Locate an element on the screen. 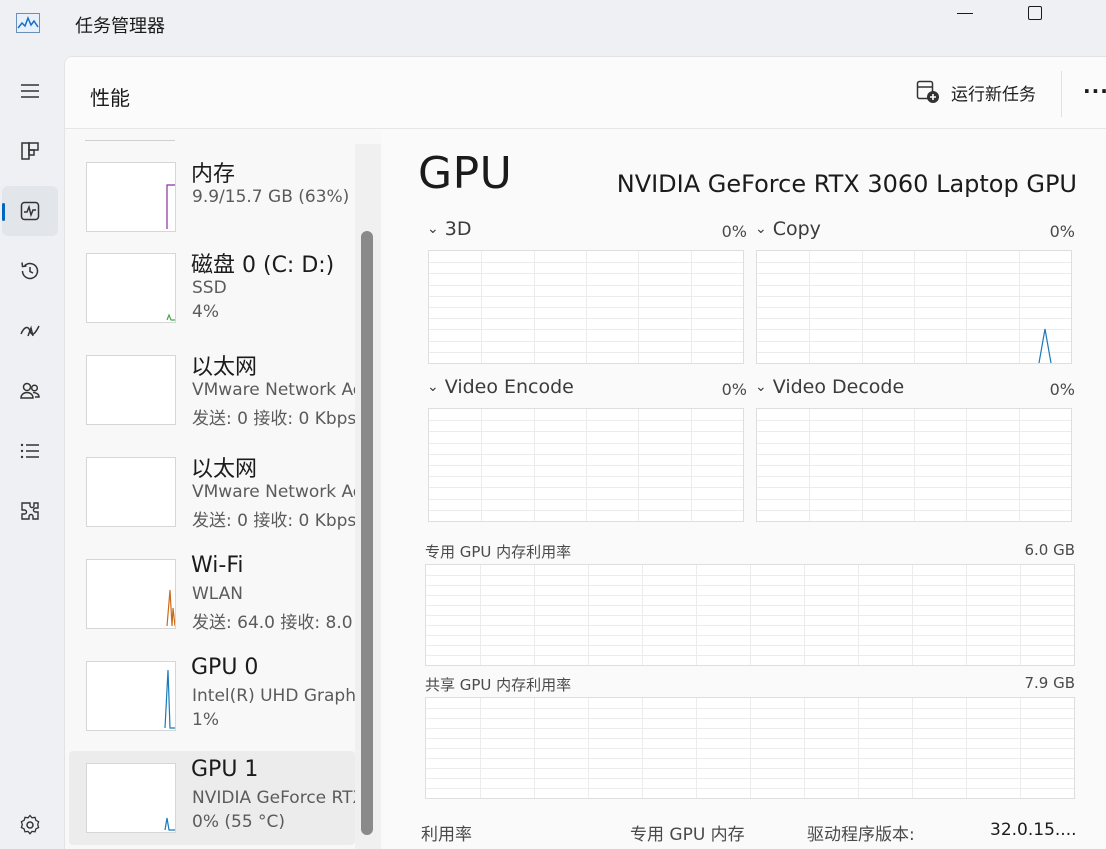 The image size is (1106, 849). resource-usage: 4% is located at coordinates (205, 312).